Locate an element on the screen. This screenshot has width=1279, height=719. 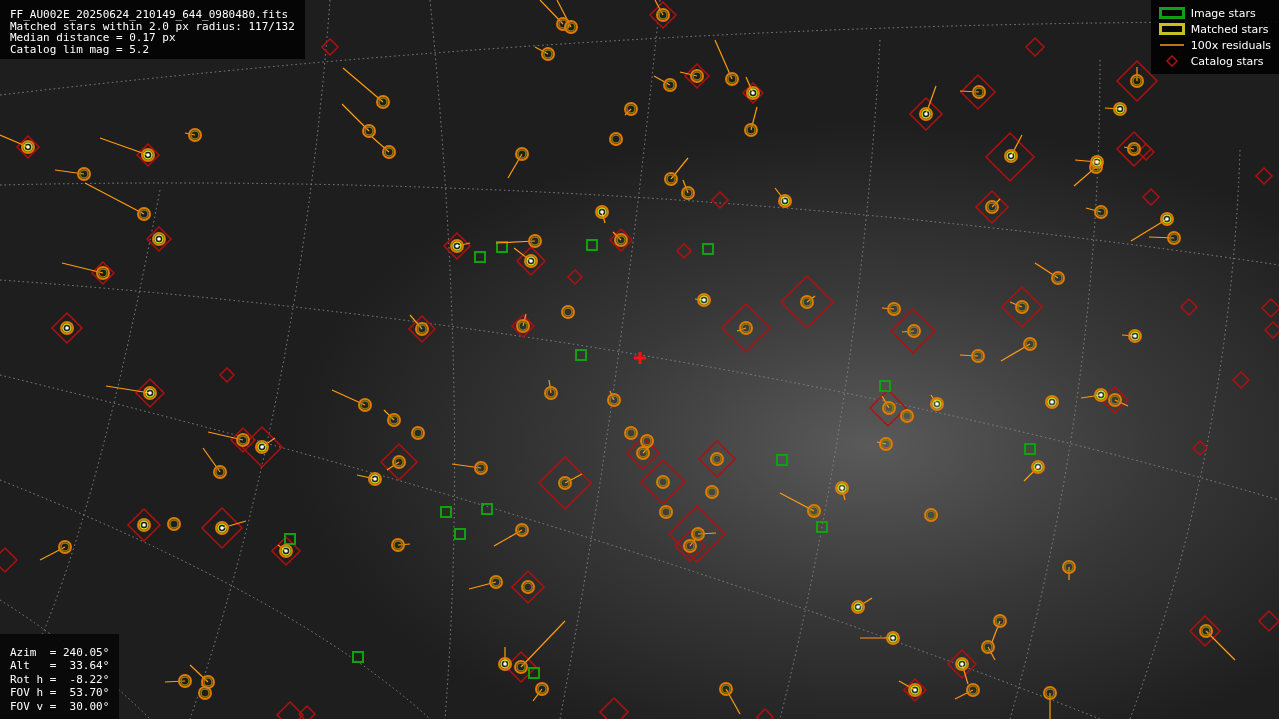
pointing-text: Alt = 33.64° is located at coordinates (60, 666).